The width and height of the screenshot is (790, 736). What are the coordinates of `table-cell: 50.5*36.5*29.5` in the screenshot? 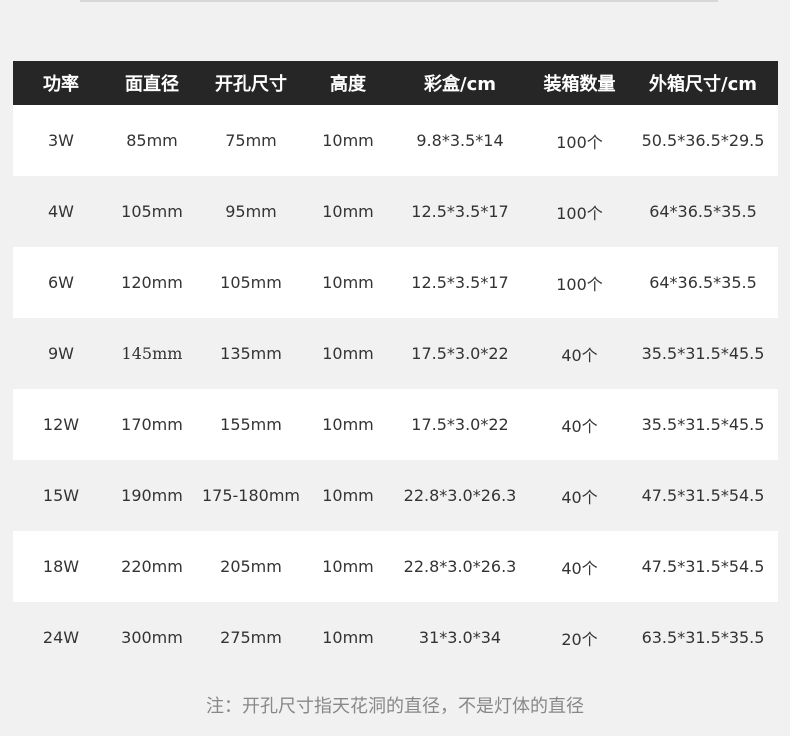 It's located at (703, 140).